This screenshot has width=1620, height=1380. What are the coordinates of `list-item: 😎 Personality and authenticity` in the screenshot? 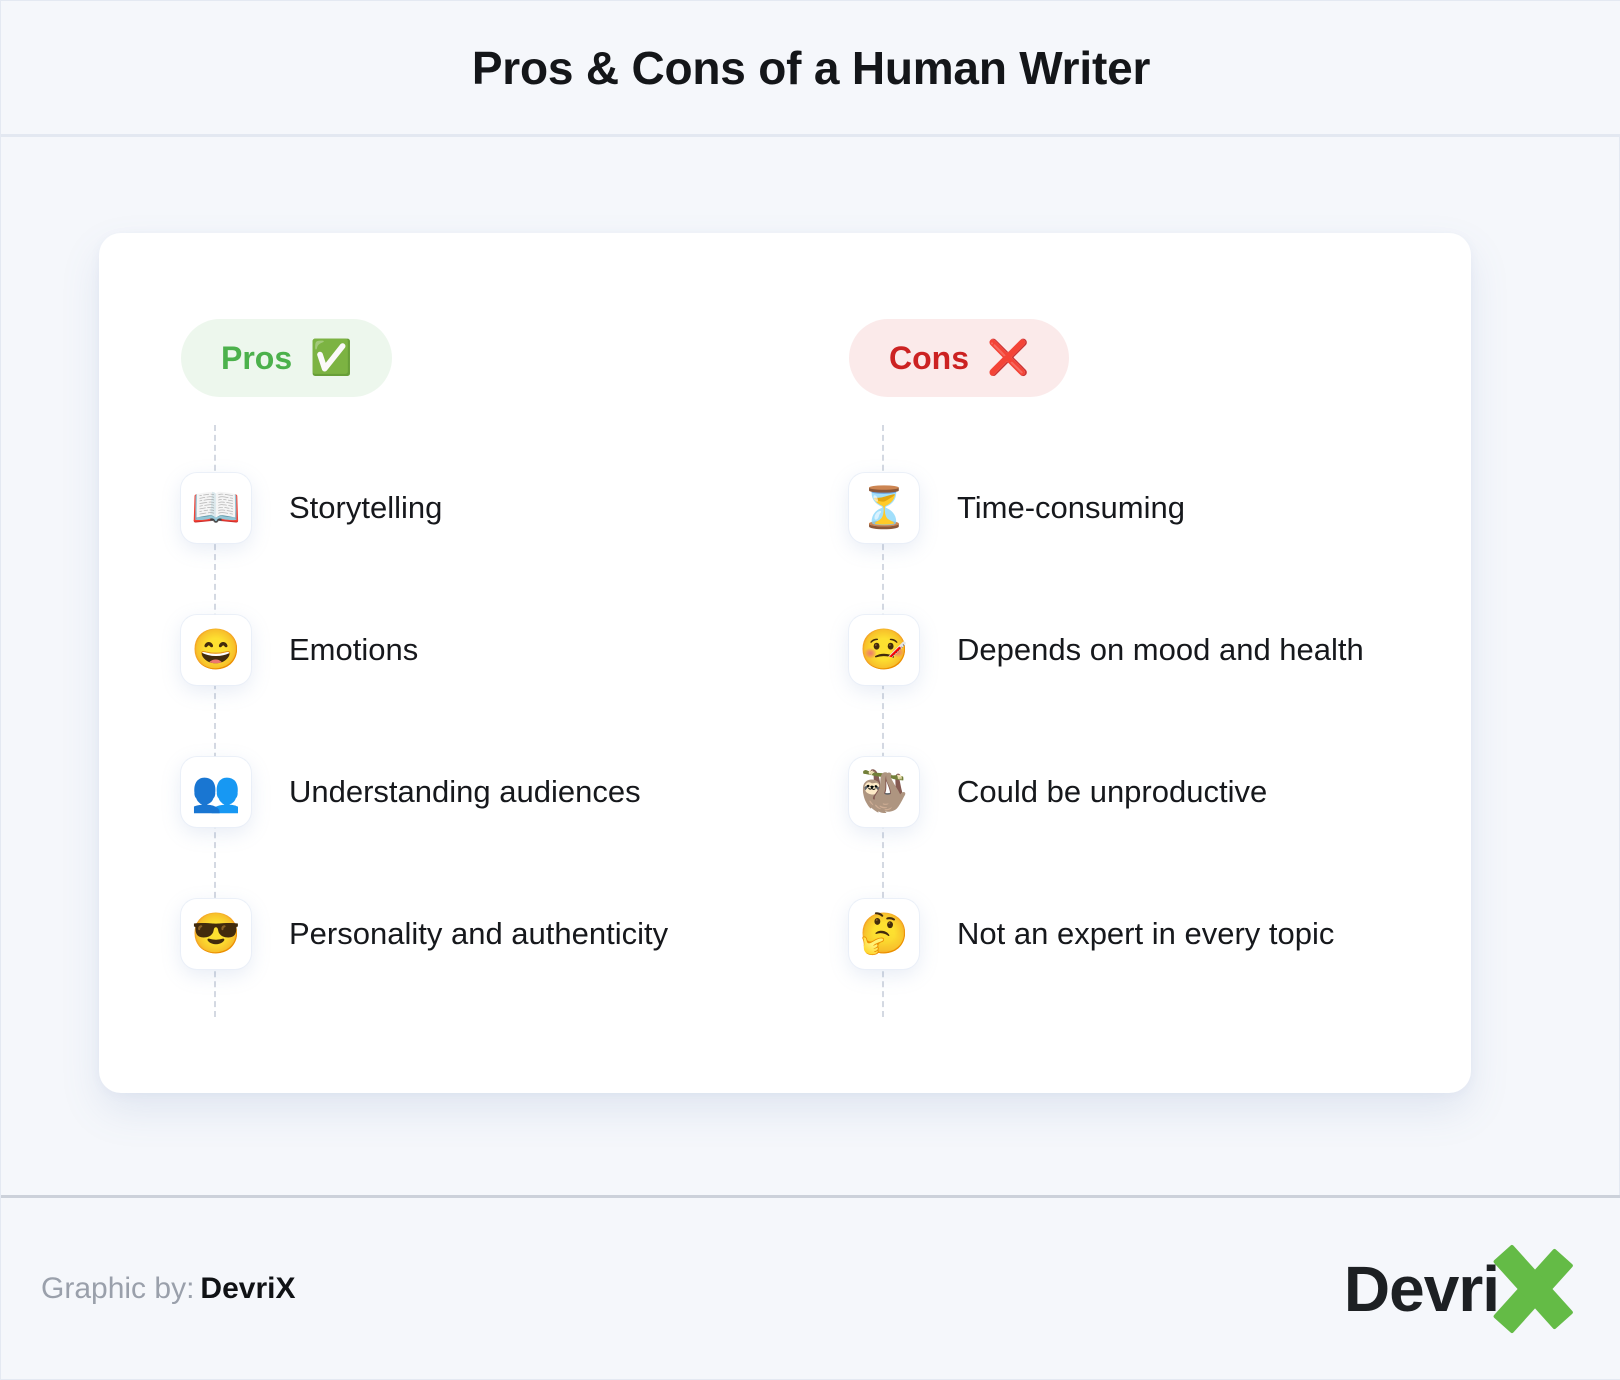 It's located at (491, 934).